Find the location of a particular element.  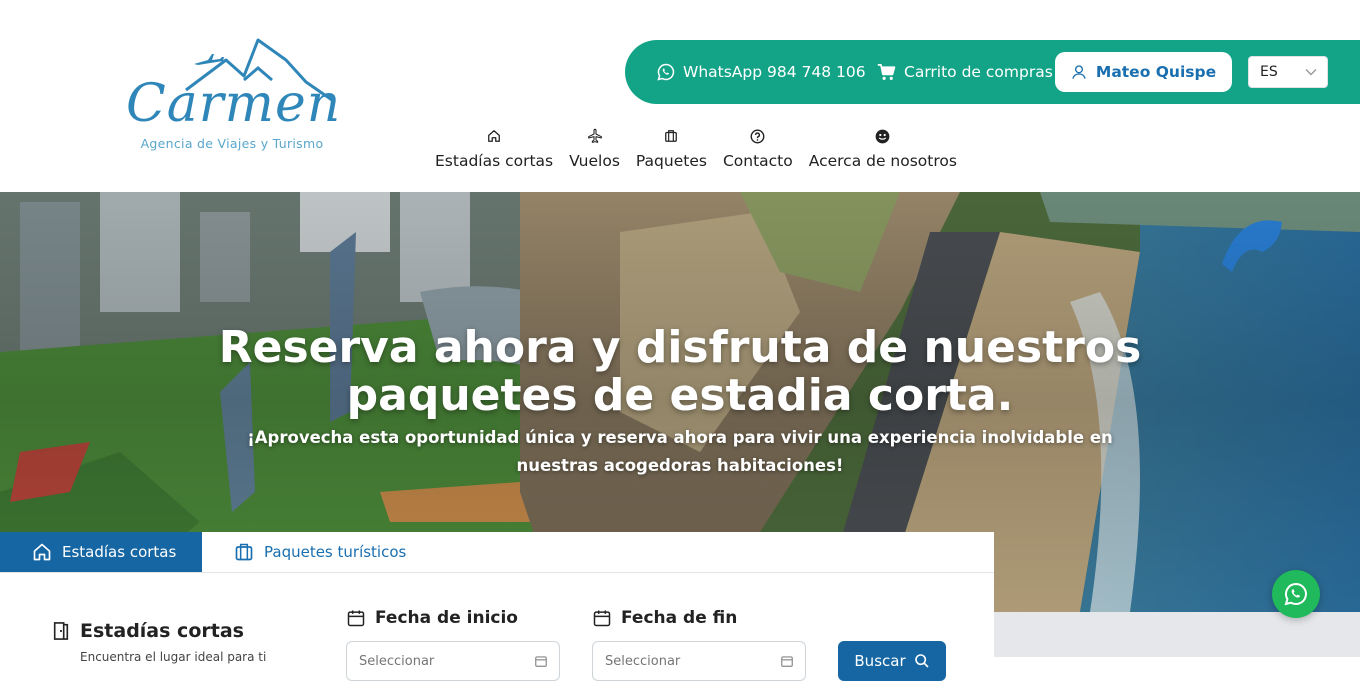

tab-label: Paquetes turísticos is located at coordinates (335, 552).